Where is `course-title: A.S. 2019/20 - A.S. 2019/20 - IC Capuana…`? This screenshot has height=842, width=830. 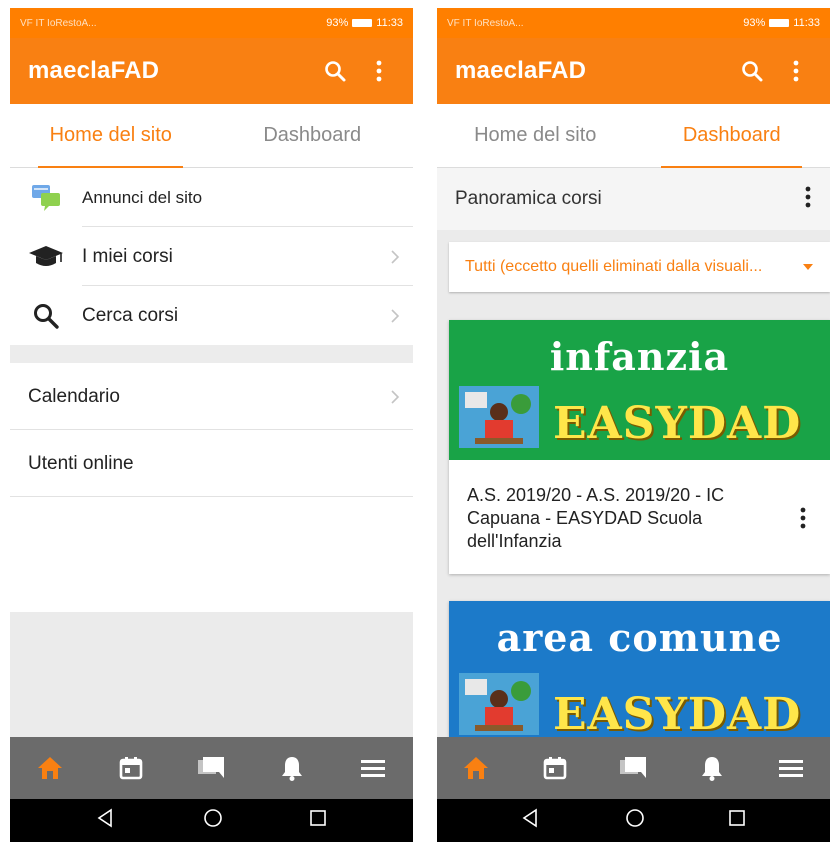 course-title: A.S. 2019/20 - A.S. 2019/20 - IC Capuana… is located at coordinates (629, 518).